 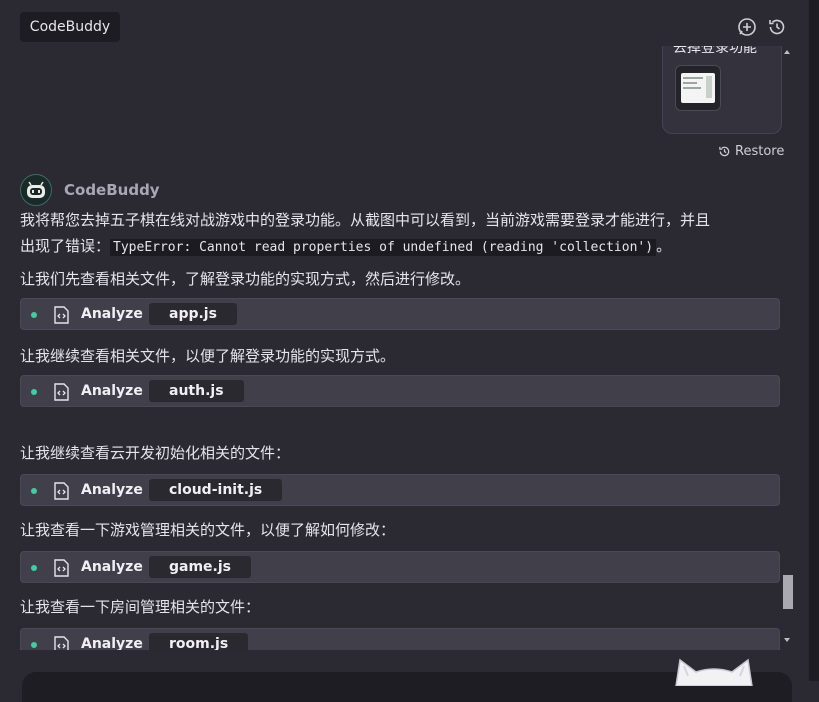 What do you see at coordinates (112, 190) in the screenshot?
I see `agent-name: CodeBuddy` at bounding box center [112, 190].